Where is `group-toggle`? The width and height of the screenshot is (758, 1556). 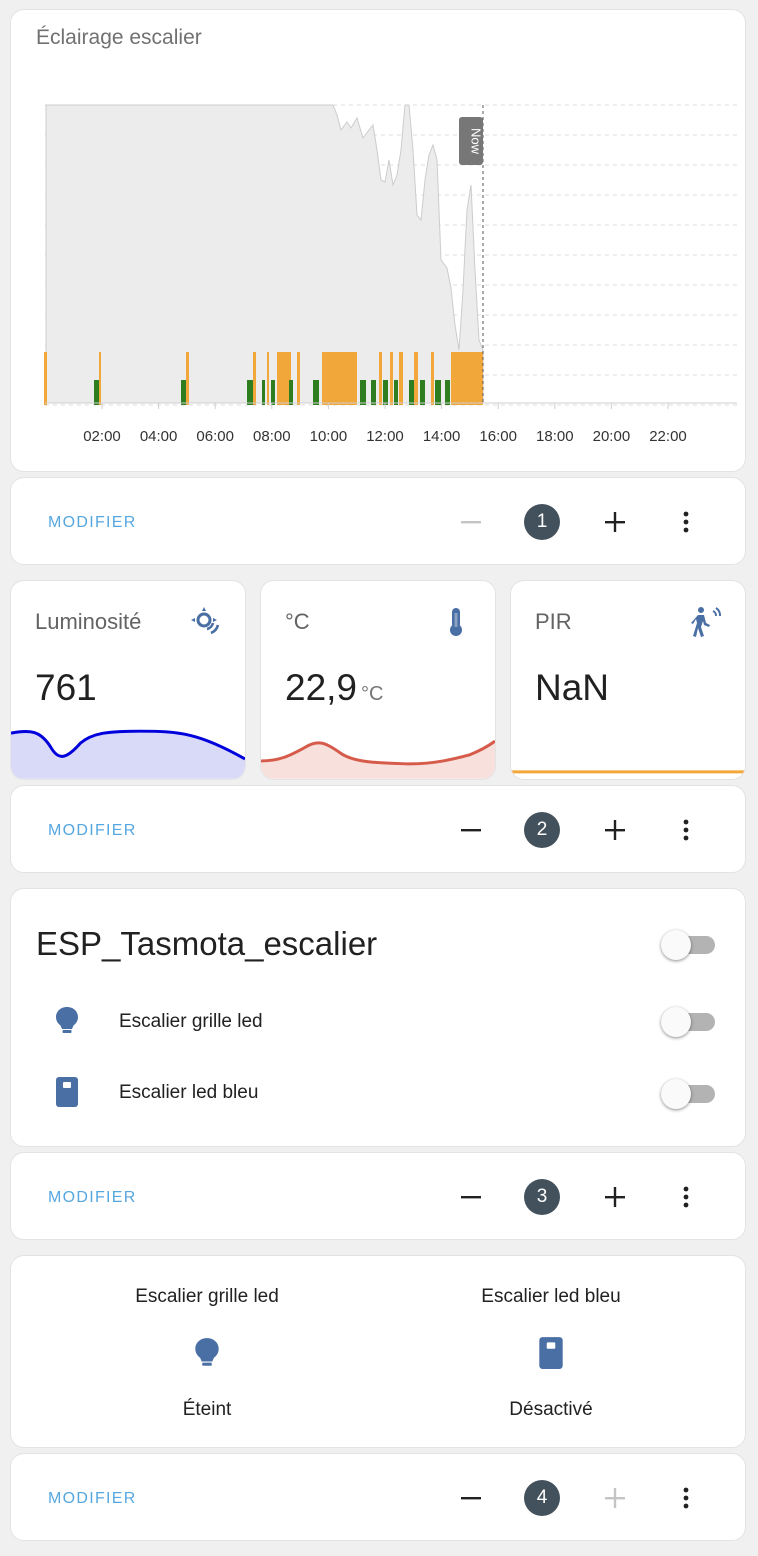 group-toggle is located at coordinates (689, 944).